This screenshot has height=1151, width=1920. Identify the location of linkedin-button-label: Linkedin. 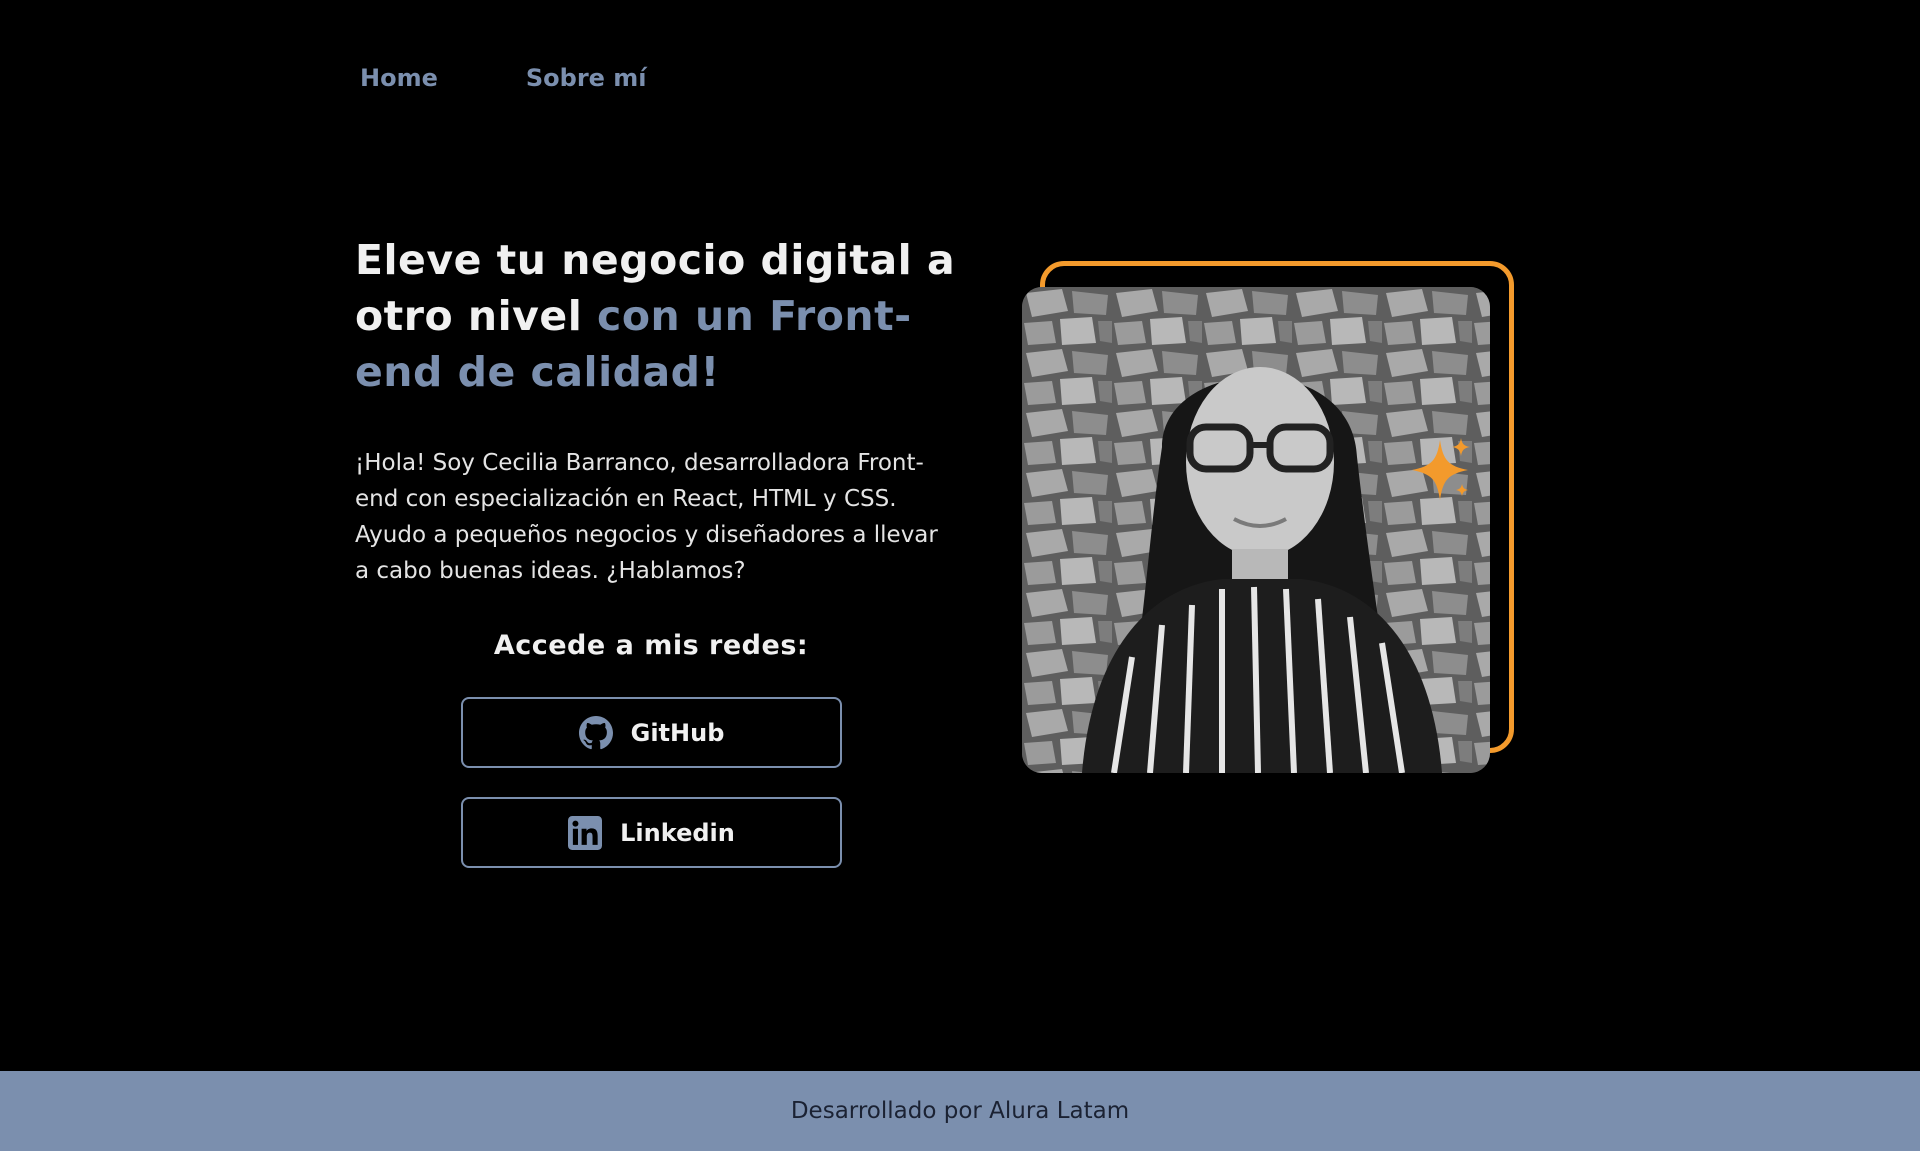
(677, 832).